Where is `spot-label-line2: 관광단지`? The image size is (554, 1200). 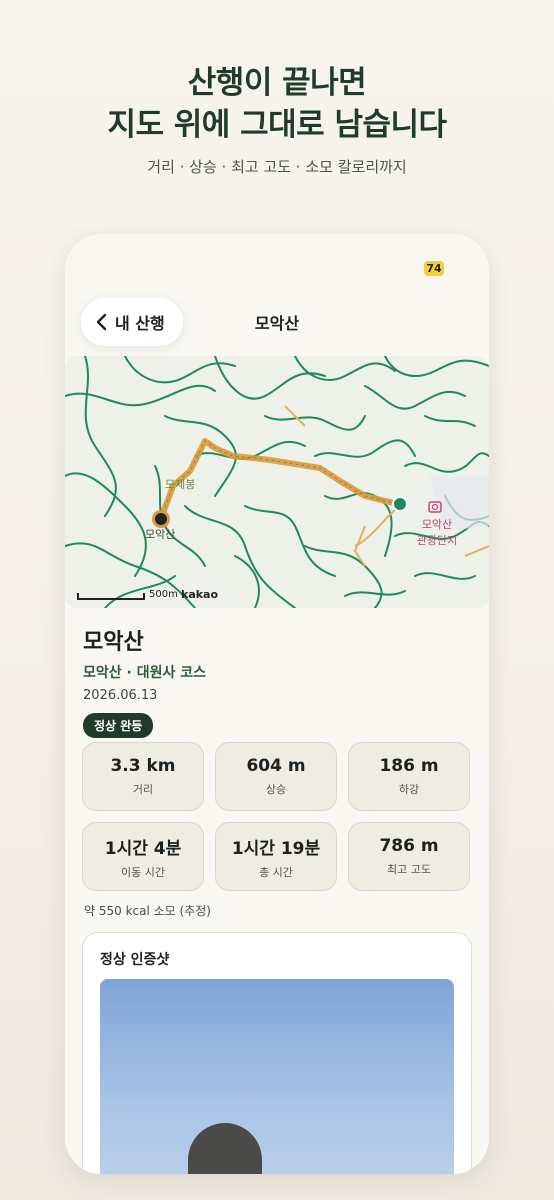 spot-label-line2: 관광단지 is located at coordinates (437, 540).